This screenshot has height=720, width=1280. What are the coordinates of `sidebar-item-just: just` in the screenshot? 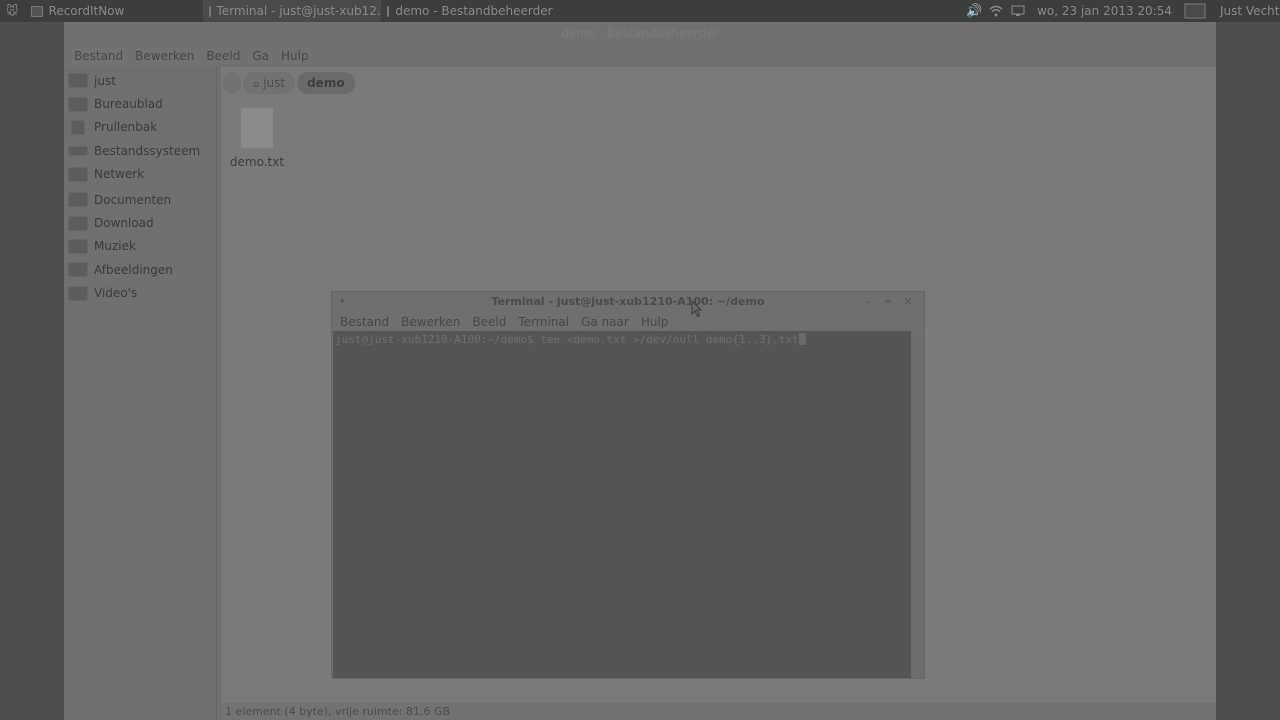 It's located at (140, 80).